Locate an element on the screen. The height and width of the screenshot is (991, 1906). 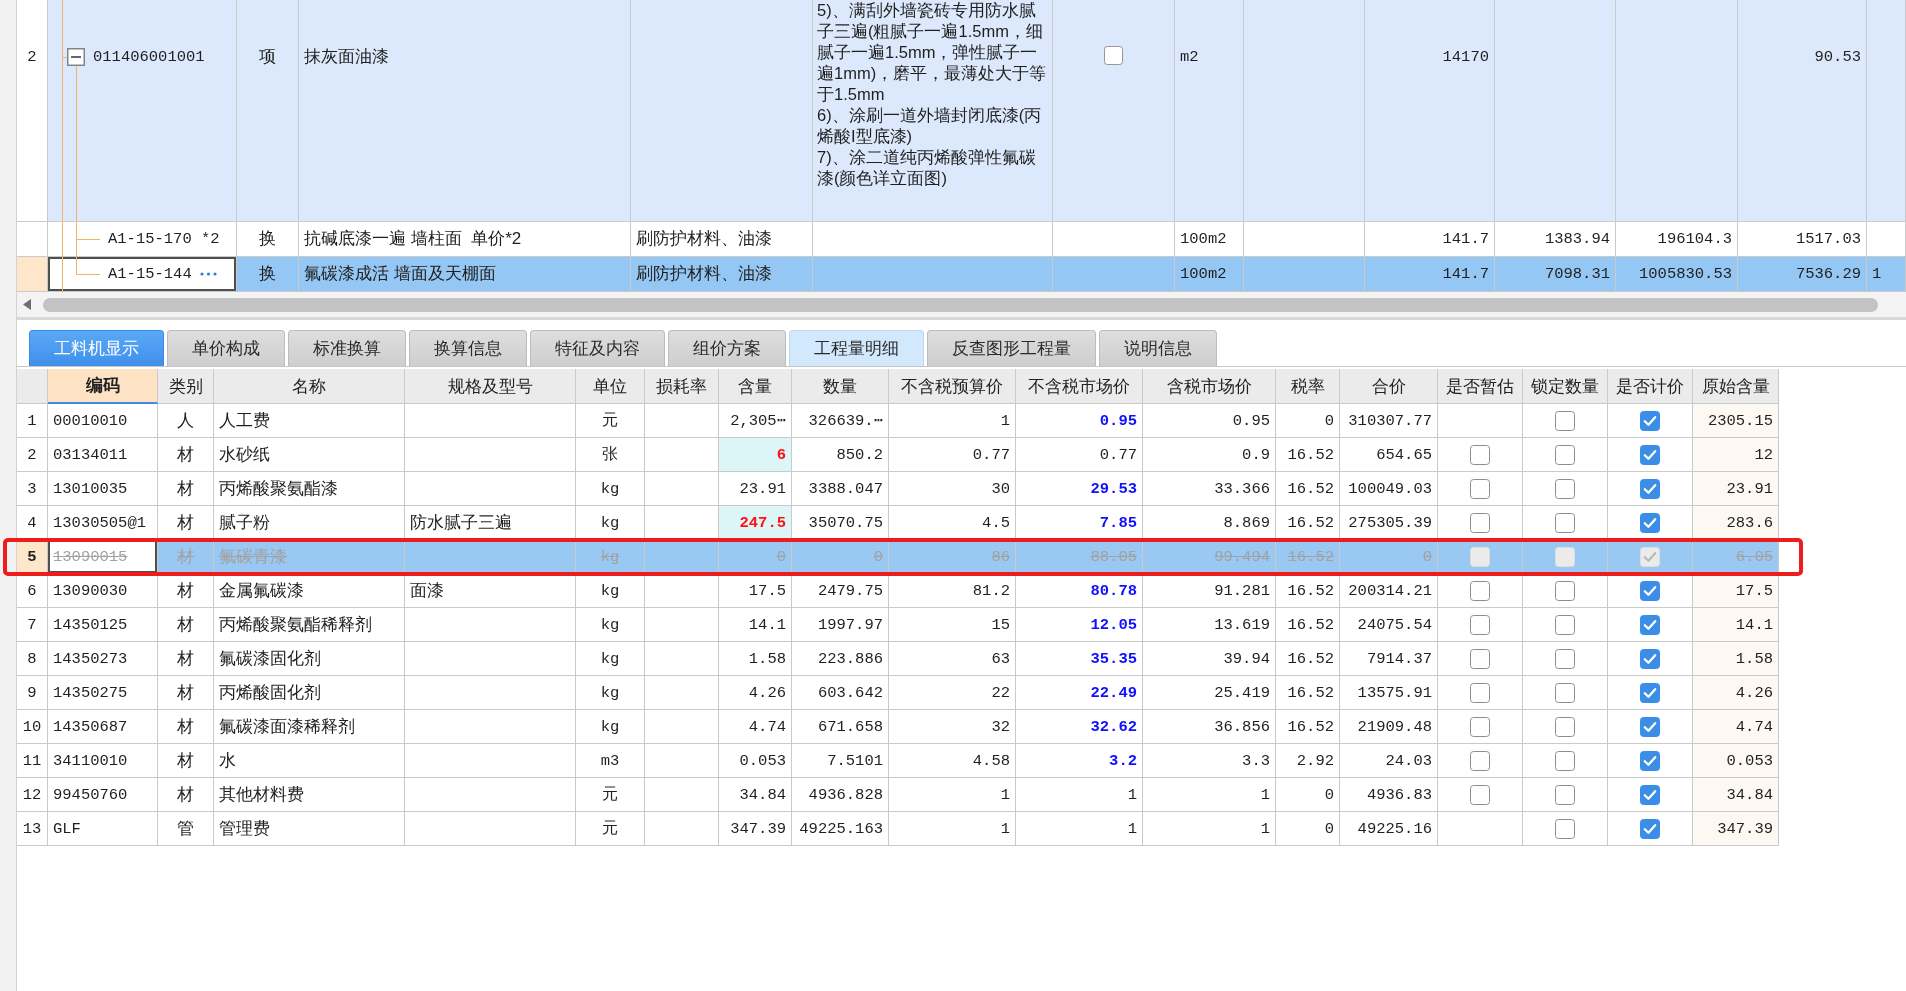
table-row: A1-15-144 换 氟碳漆成活 墙面及天棚面 刷防护材料、油漆 100m2 141.7 7098.31 1005830.53 7536.29 1 is located at coordinates (961, 274).